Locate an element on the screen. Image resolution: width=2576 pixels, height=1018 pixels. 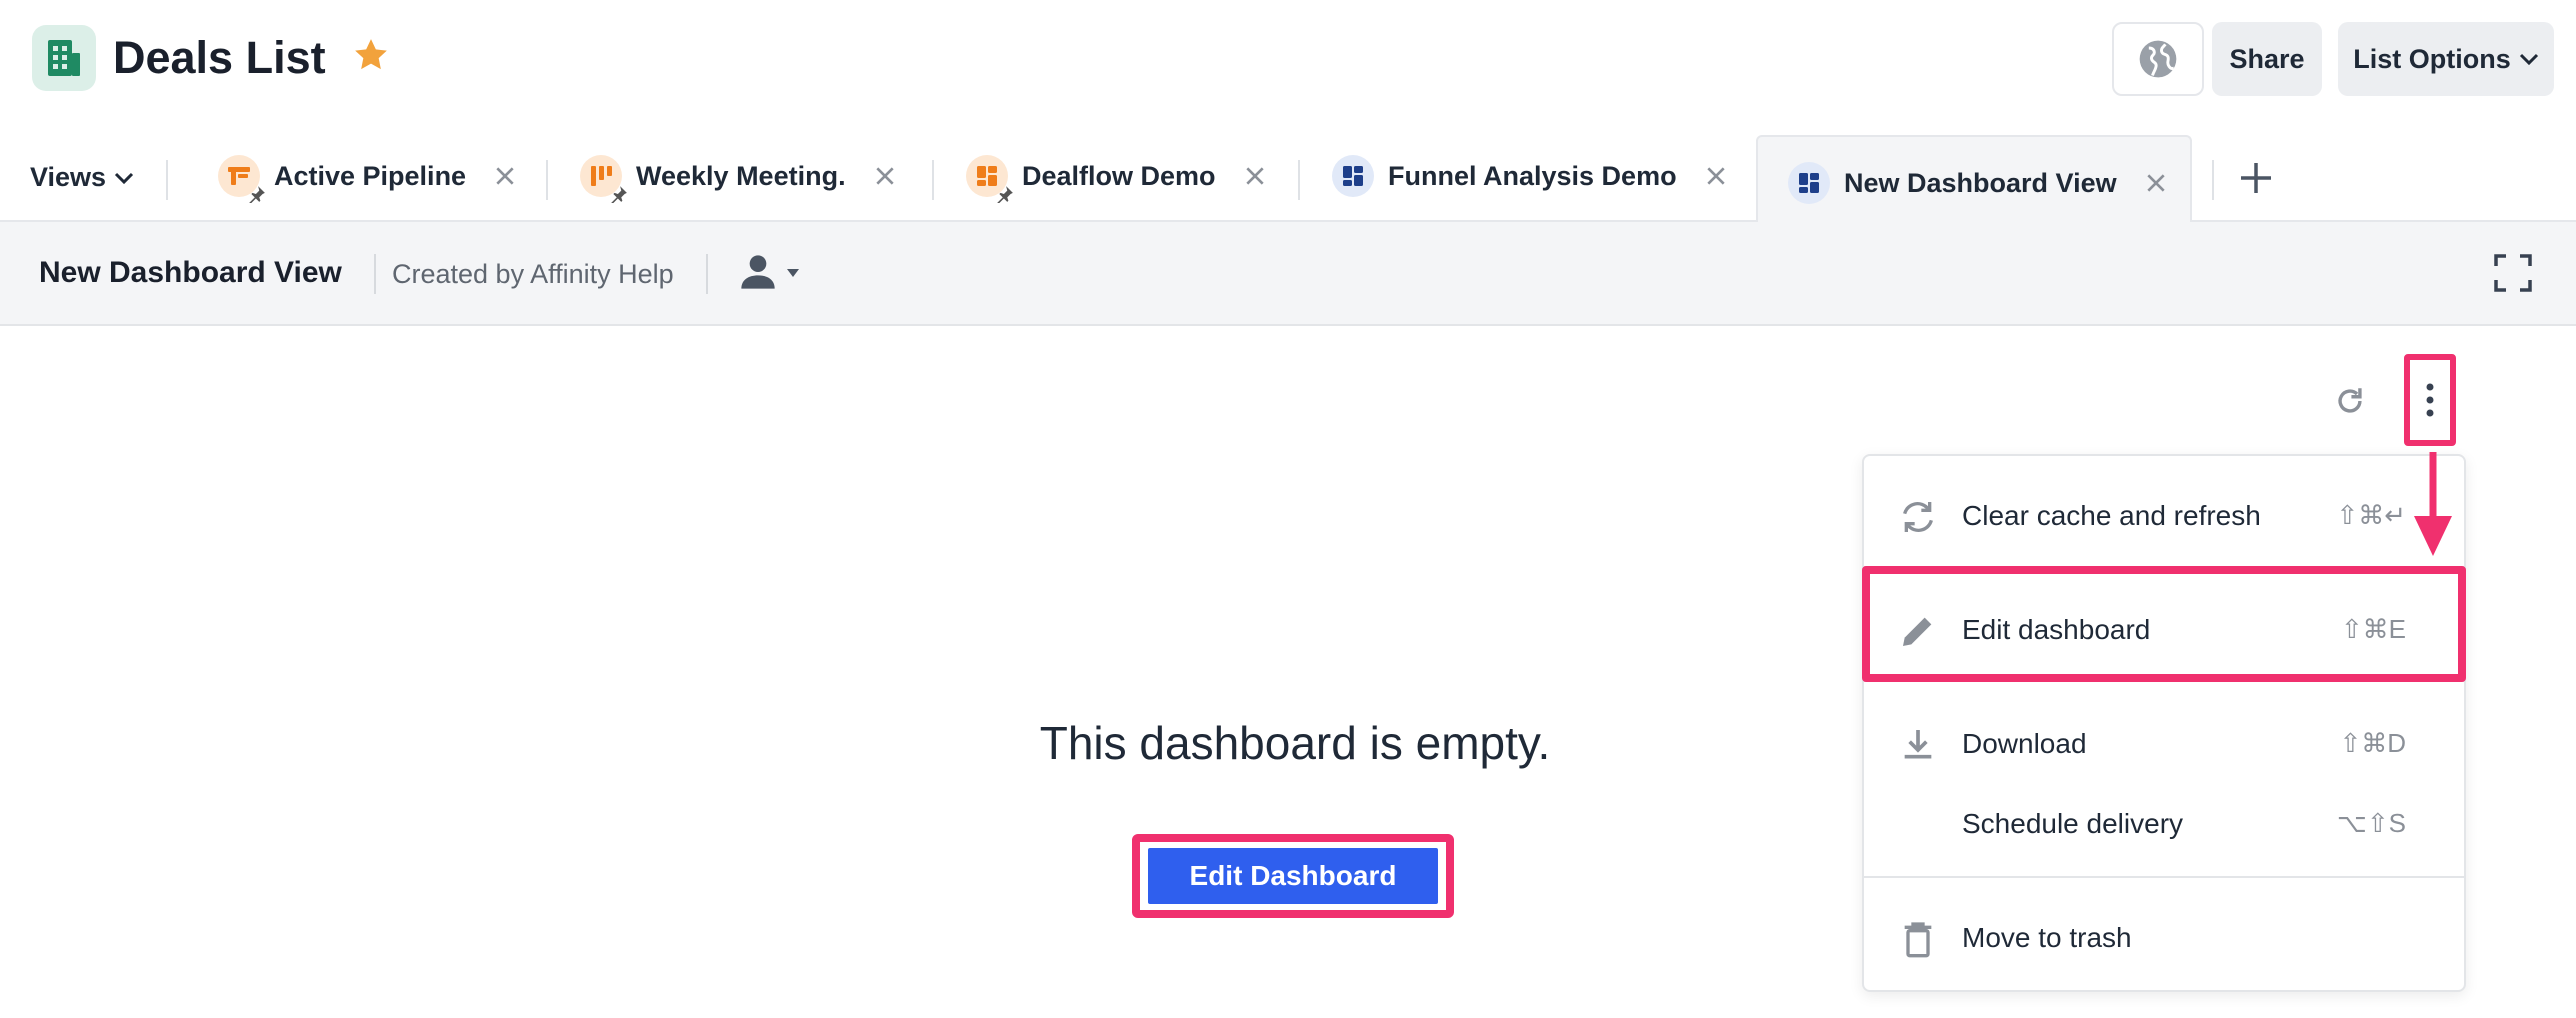
tab-new-dashboard-view: New Dashboard View is located at coordinates (1974, 182).